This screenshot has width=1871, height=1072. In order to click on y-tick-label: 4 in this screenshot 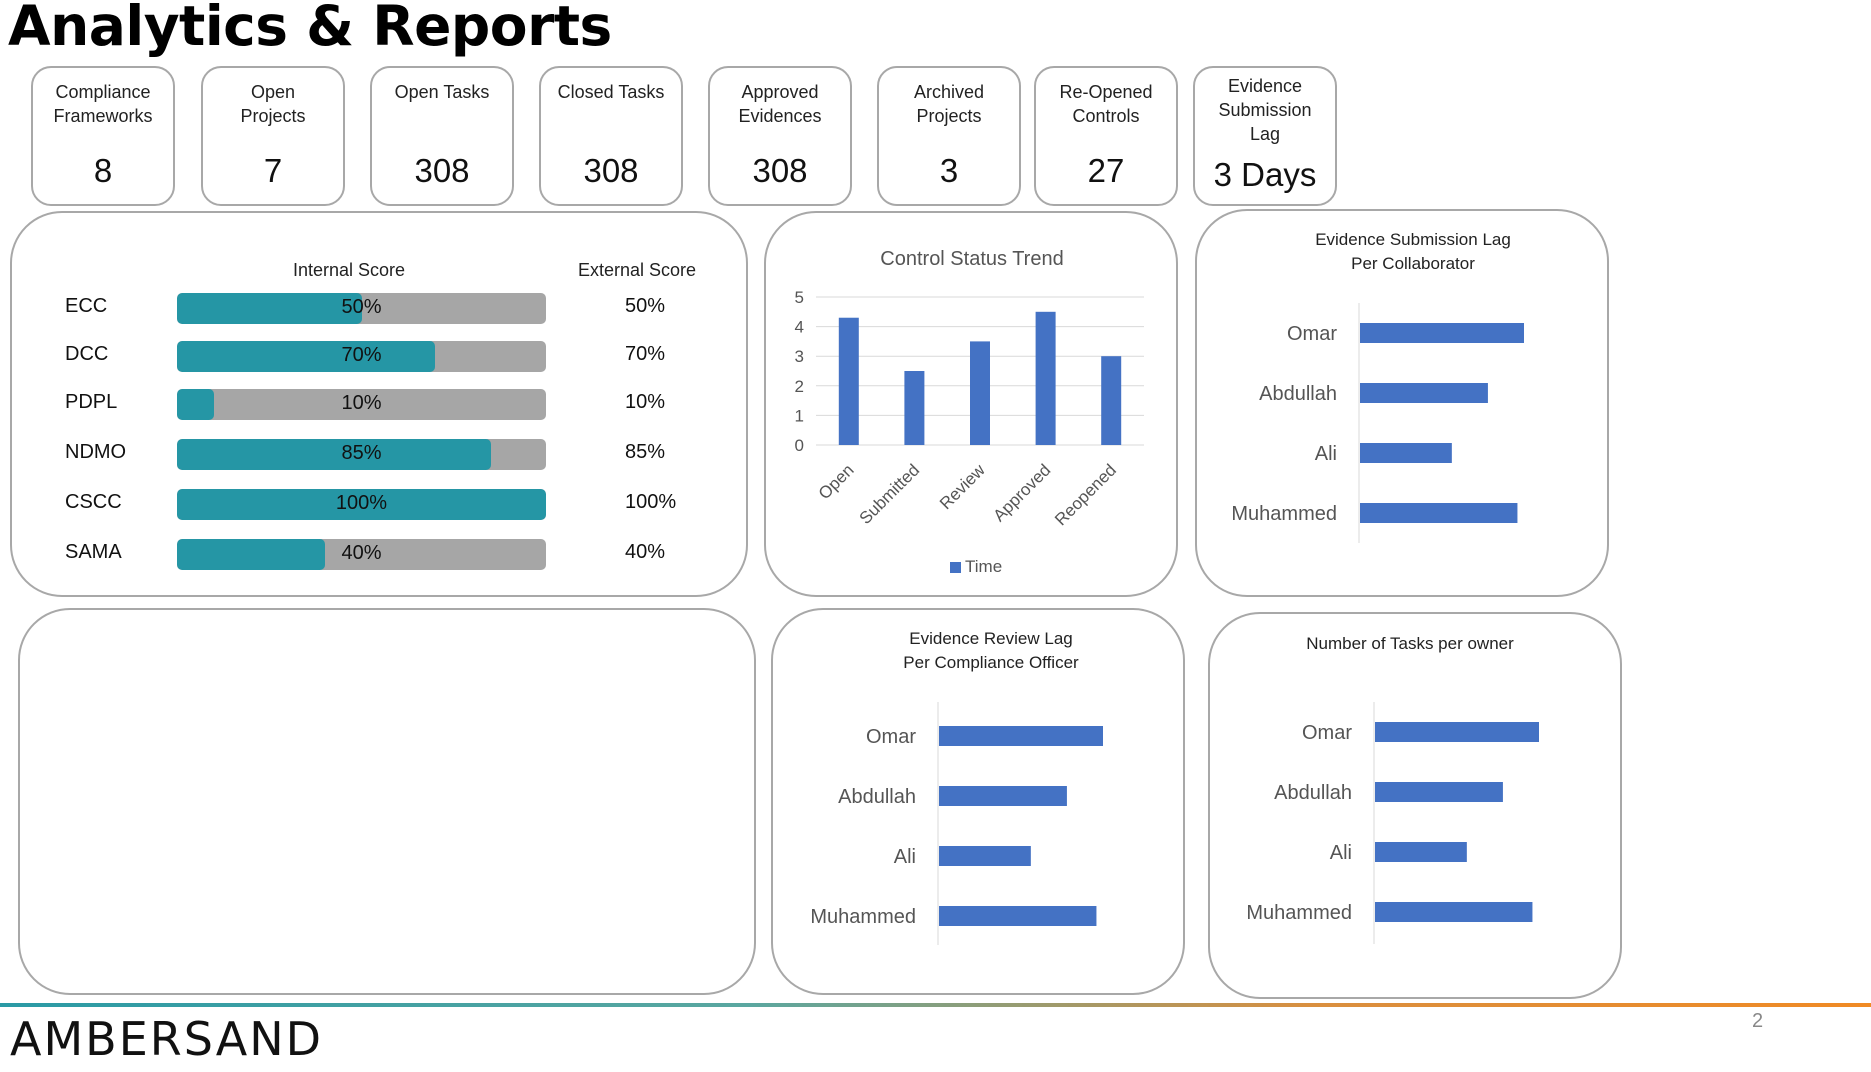, I will do `click(799, 327)`.